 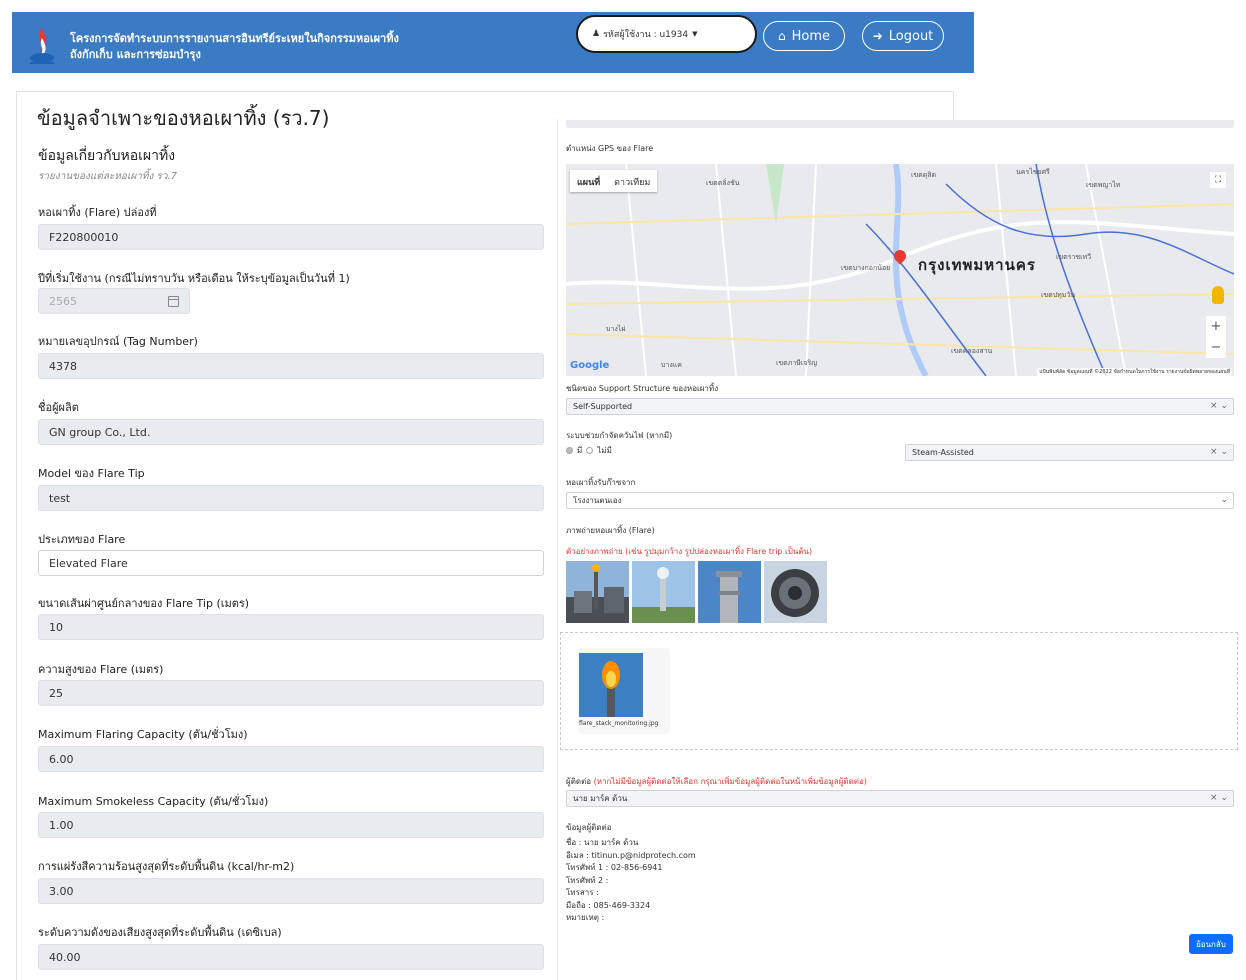 I want to click on max-noise-field: 40.00, so click(x=291, y=957).